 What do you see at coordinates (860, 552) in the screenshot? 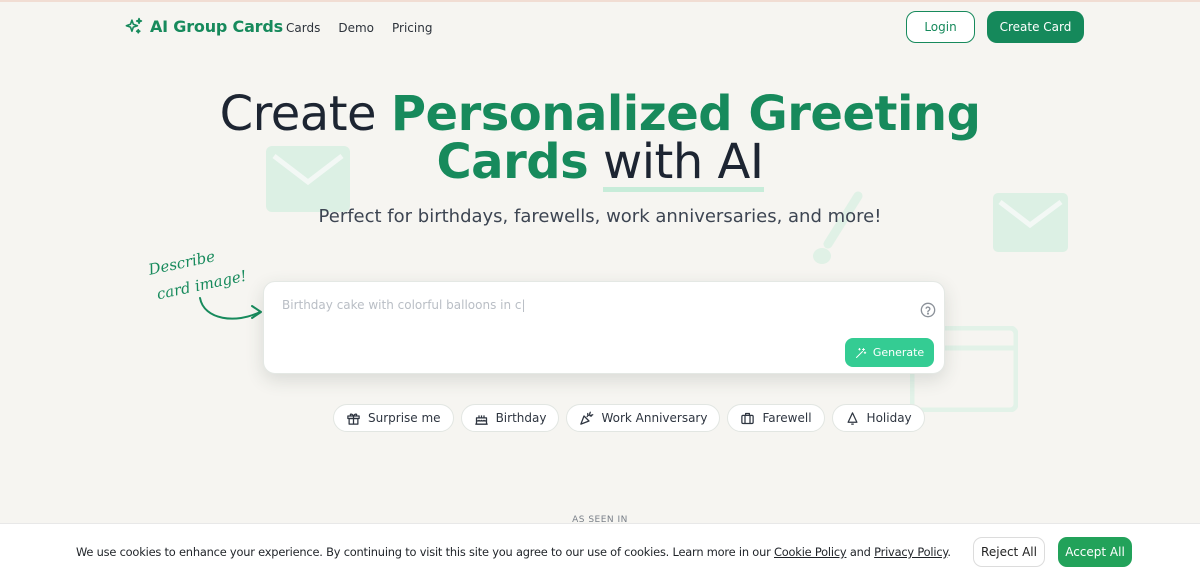
I see `cookie-text-and: and` at bounding box center [860, 552].